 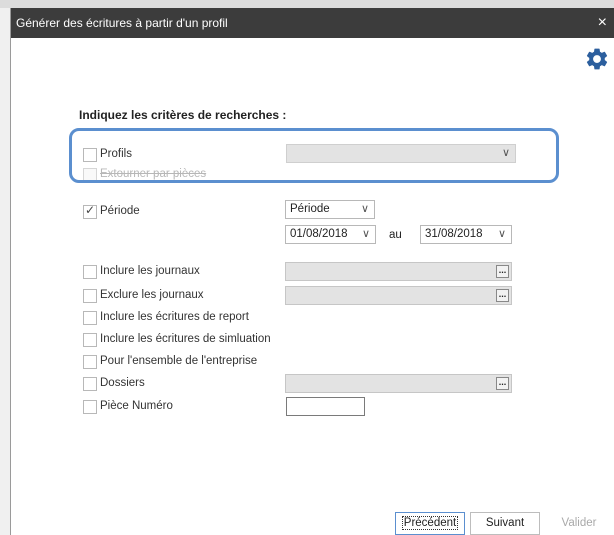 I want to click on piece-numero-checkbox, so click(x=90, y=407).